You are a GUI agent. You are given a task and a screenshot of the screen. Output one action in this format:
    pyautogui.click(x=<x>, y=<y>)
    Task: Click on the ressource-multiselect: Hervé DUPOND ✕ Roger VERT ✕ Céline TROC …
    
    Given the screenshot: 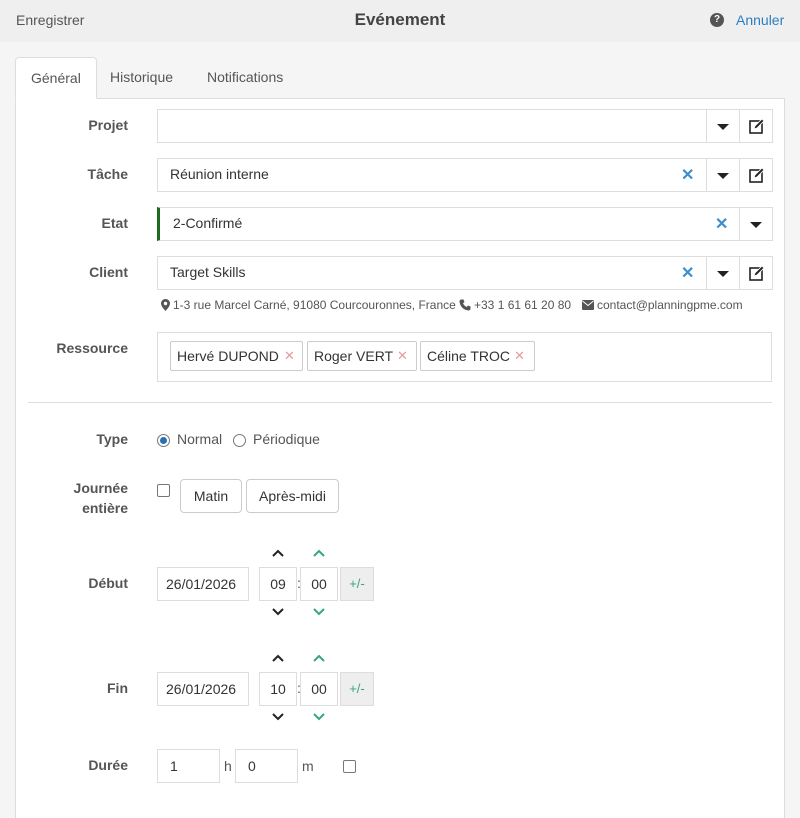 What is the action you would take?
    pyautogui.click(x=464, y=357)
    